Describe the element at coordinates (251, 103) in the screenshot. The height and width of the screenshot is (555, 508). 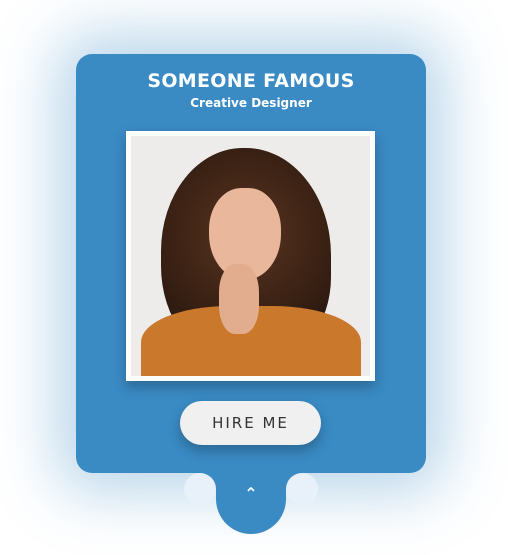
I see `profile-role: Creative Designer` at that location.